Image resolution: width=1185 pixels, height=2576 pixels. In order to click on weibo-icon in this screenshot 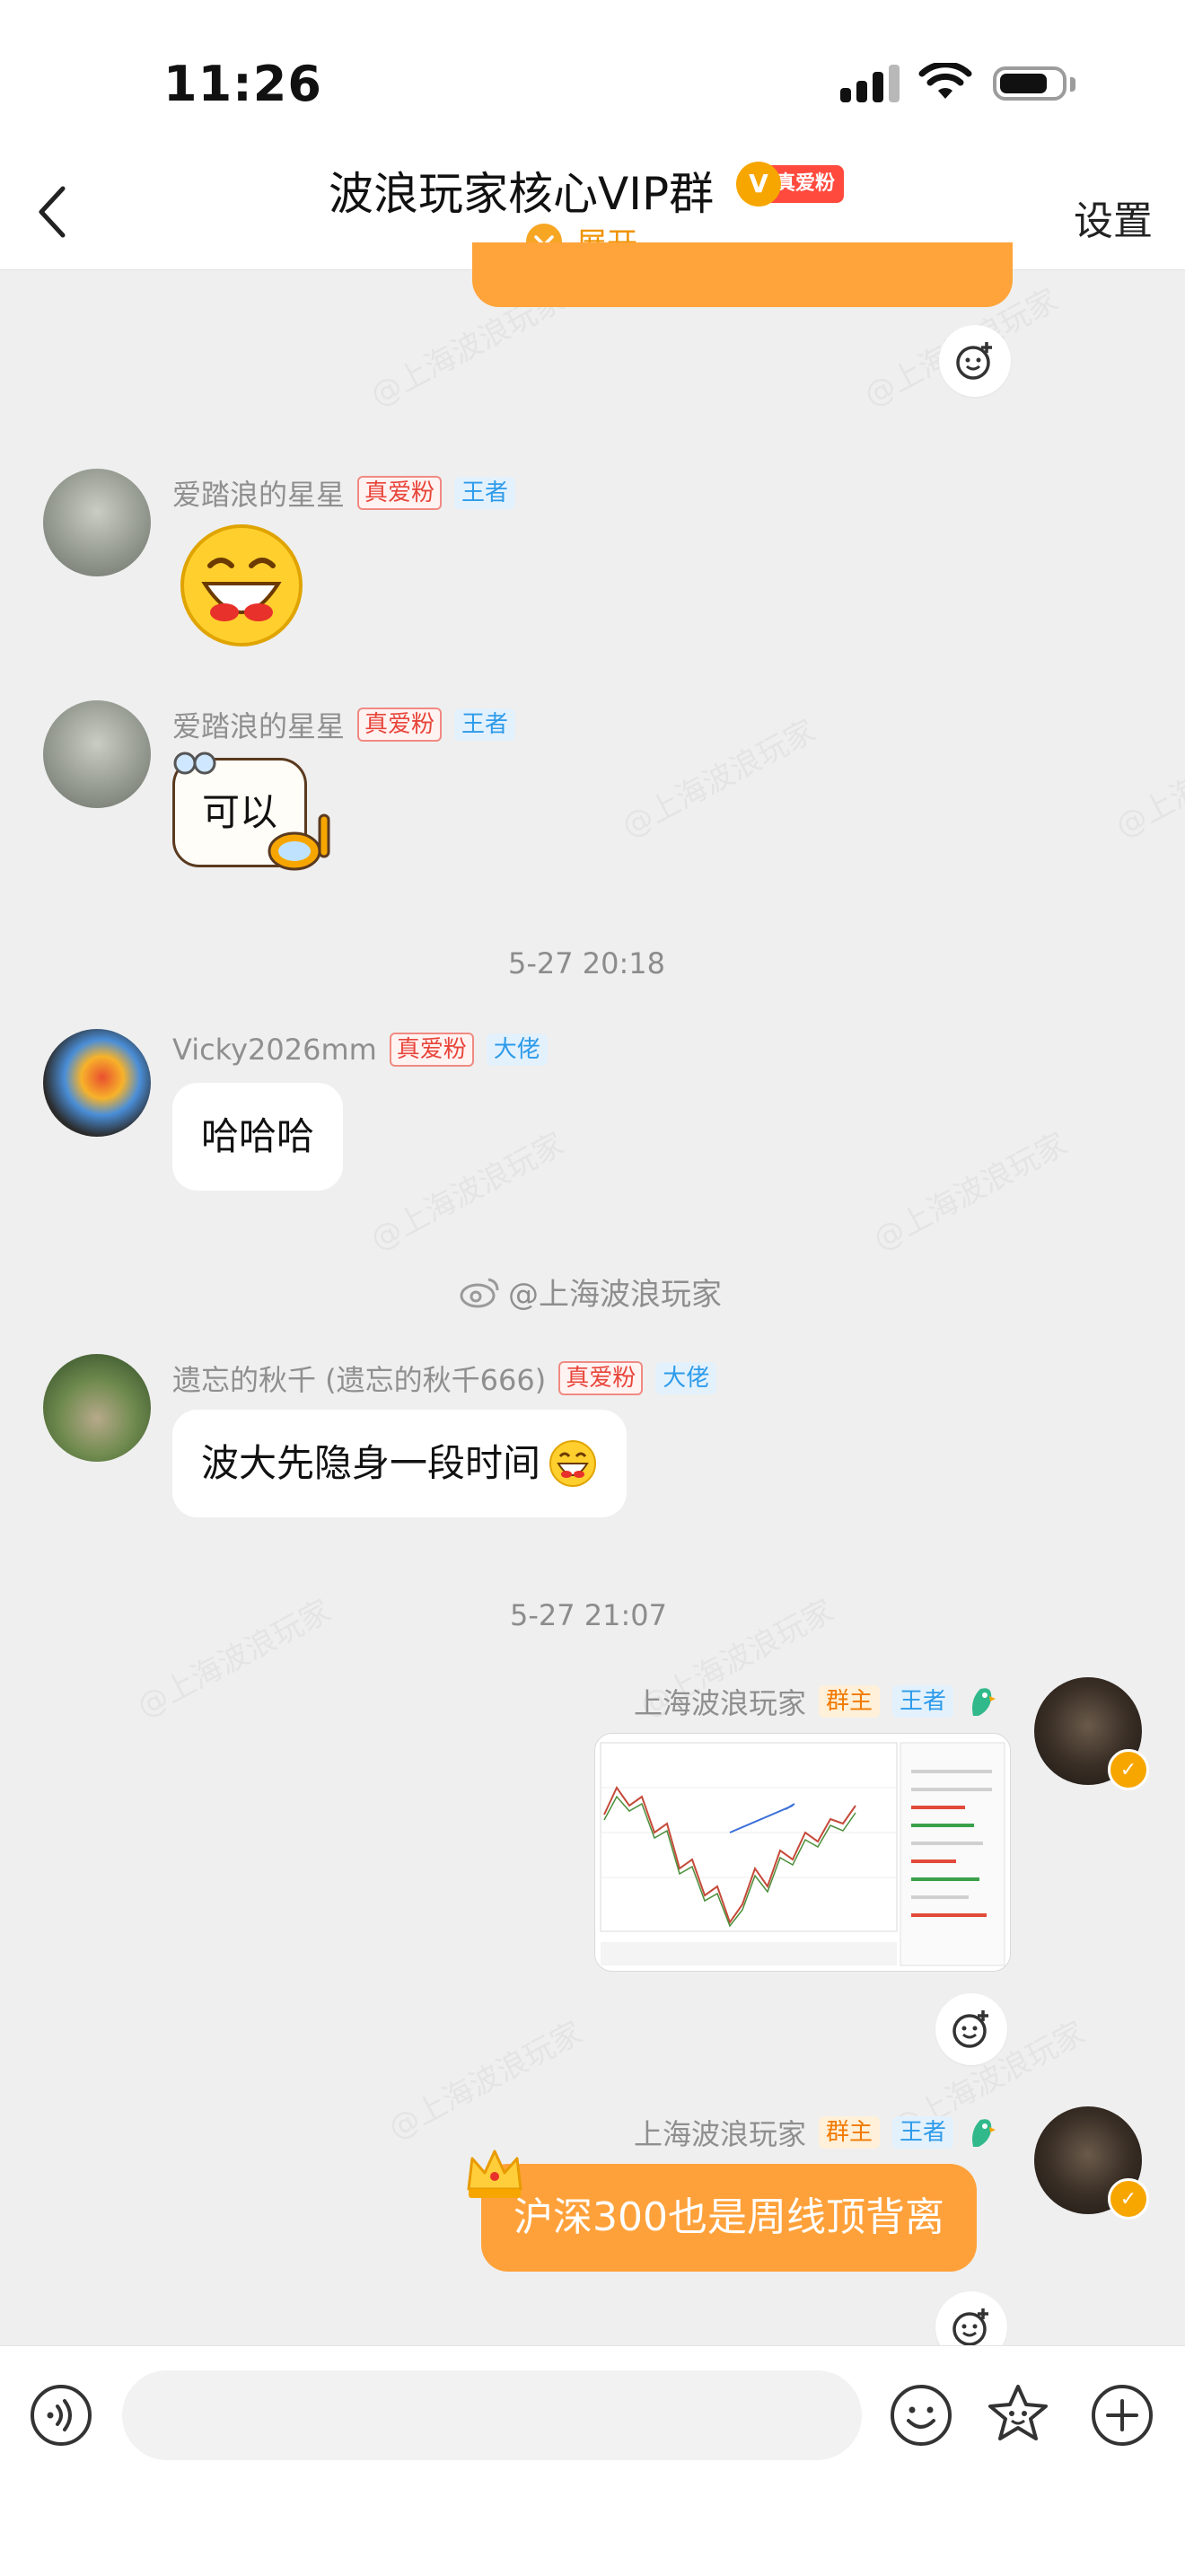, I will do `click(479, 1292)`.